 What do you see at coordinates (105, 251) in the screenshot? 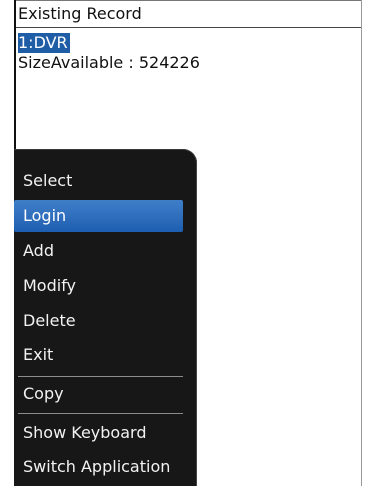
I see `menu-item-add: Add` at bounding box center [105, 251].